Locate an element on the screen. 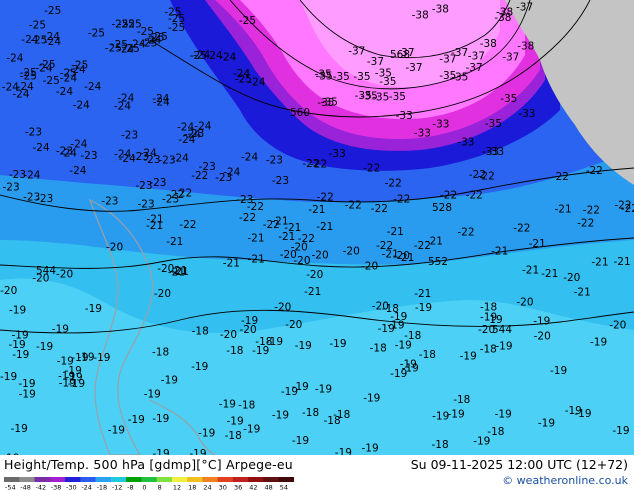 The width and height of the screenshot is (634, 490). forecast-datetime: Su 09-11-2025 12:00 UTC (12+72) is located at coordinates (519, 464).